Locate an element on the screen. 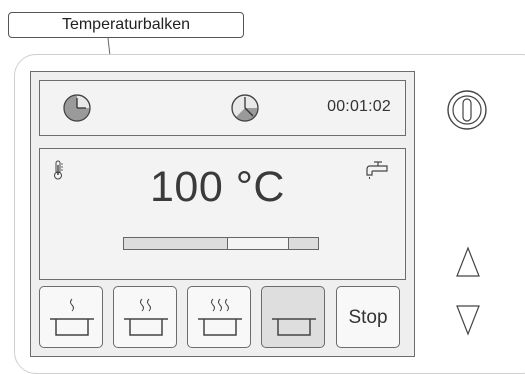 This screenshot has height=374, width=525. program-button-medium-heat is located at coordinates (145, 317).